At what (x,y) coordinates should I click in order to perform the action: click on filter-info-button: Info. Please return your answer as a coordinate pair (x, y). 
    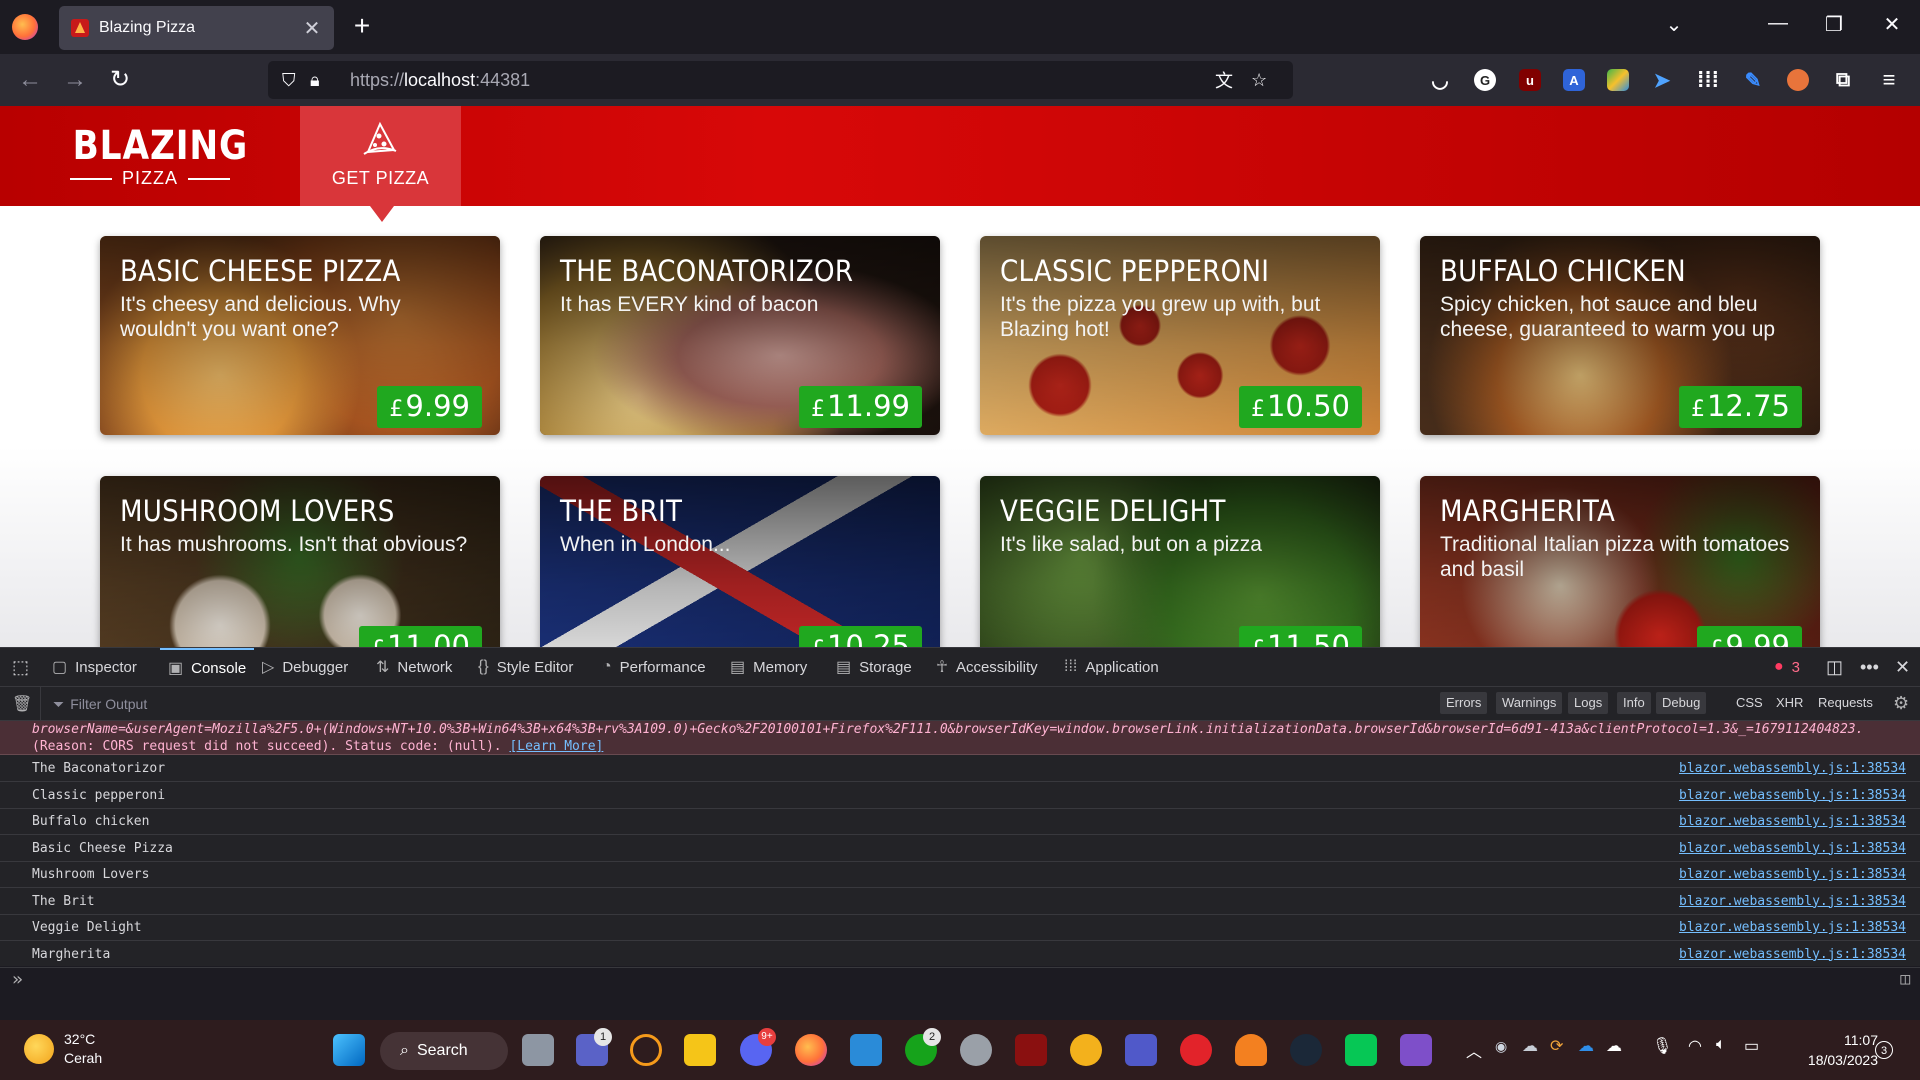
    Looking at the image, I should click on (1634, 703).